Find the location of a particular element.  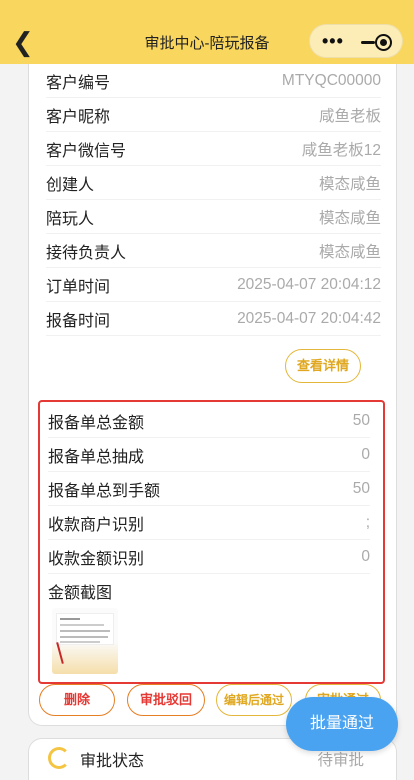

arrow-icon is located at coordinates (60, 653).